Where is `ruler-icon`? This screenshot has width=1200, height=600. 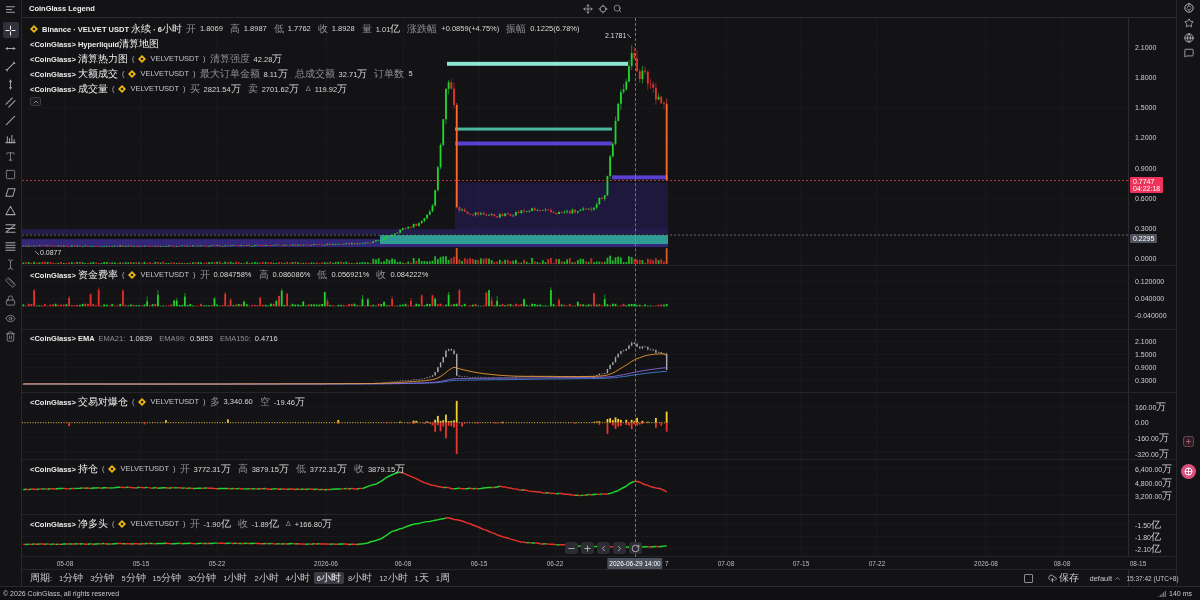
ruler-icon is located at coordinates (10, 282).